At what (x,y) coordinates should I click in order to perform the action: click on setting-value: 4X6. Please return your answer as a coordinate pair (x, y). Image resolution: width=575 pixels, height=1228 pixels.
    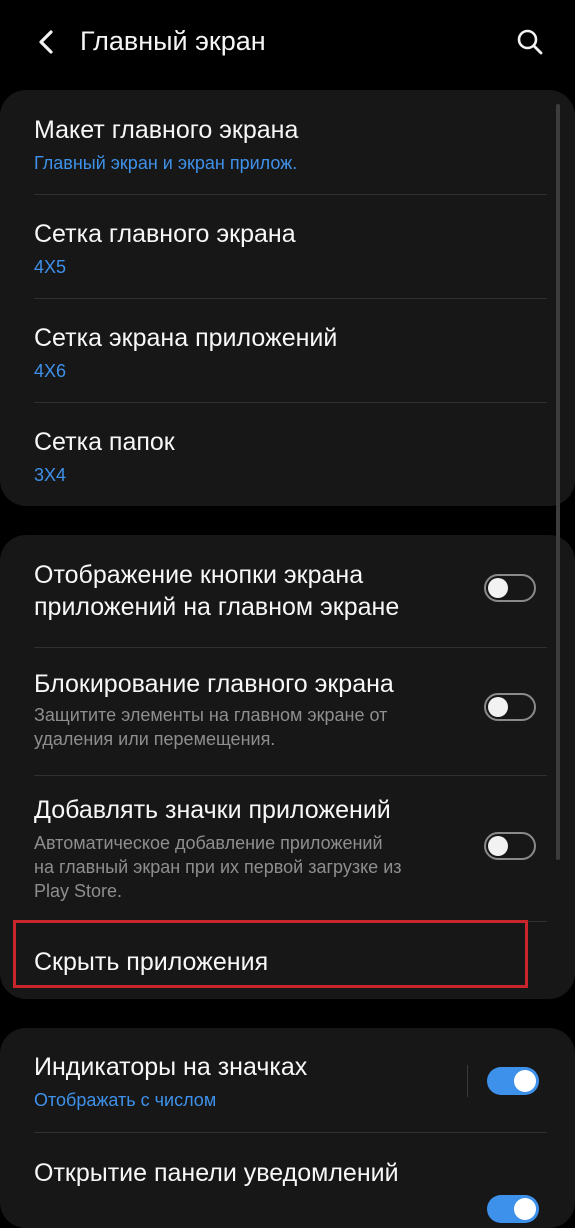
    Looking at the image, I should click on (50, 371).